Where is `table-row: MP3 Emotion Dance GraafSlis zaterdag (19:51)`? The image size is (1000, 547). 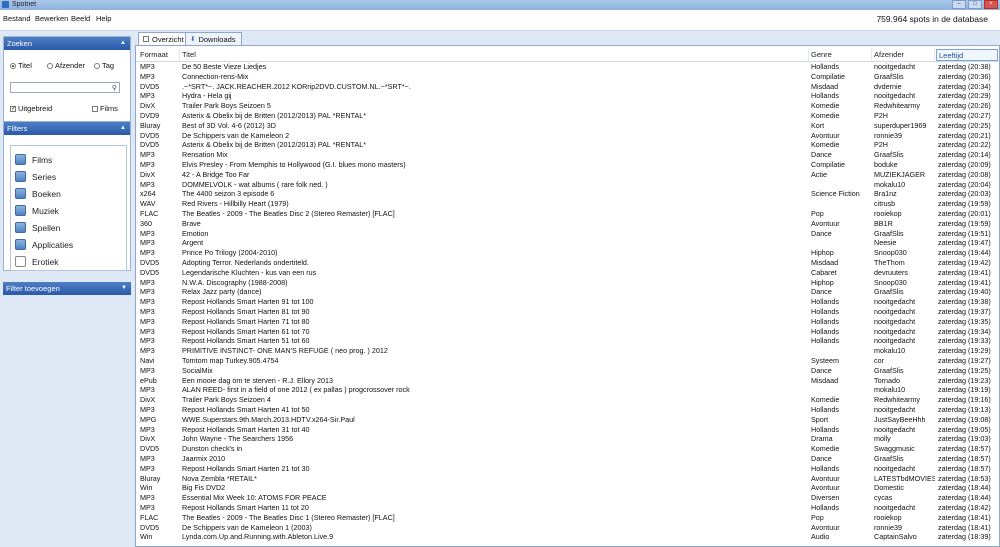
table-row: MP3 Emotion Dance GraafSlis zaterdag (19:51) is located at coordinates (567, 234).